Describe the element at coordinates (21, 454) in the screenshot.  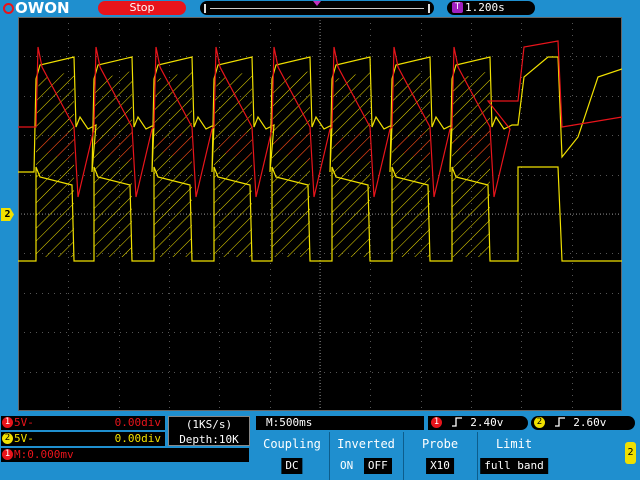
I see `math-label: M:` at that location.